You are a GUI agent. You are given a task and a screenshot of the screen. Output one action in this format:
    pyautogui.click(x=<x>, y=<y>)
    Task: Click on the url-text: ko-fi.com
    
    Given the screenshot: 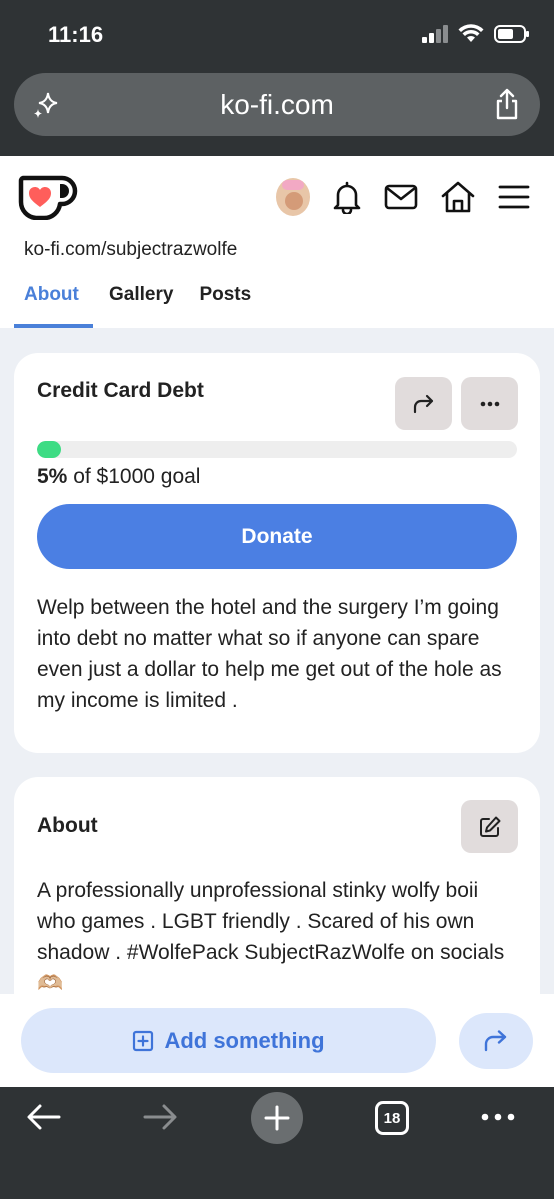 What is the action you would take?
    pyautogui.click(x=277, y=105)
    